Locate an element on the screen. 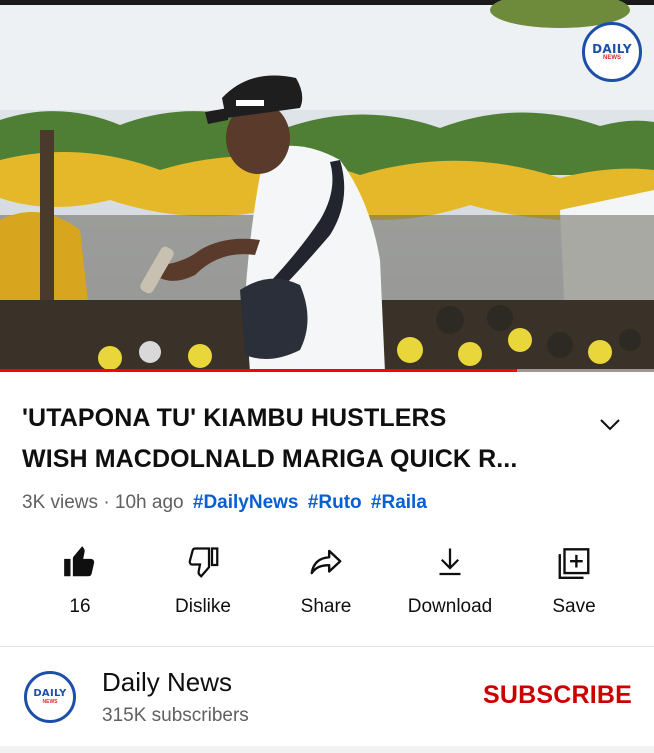 Image resolution: width=654 pixels, height=753 pixels. avatar-title: DAILY is located at coordinates (50, 693).